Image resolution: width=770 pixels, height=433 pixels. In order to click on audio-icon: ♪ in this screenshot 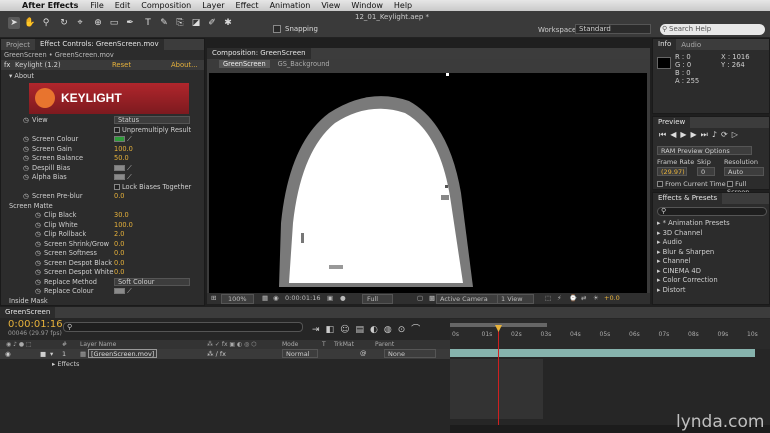, I will do `click(716, 134)`.